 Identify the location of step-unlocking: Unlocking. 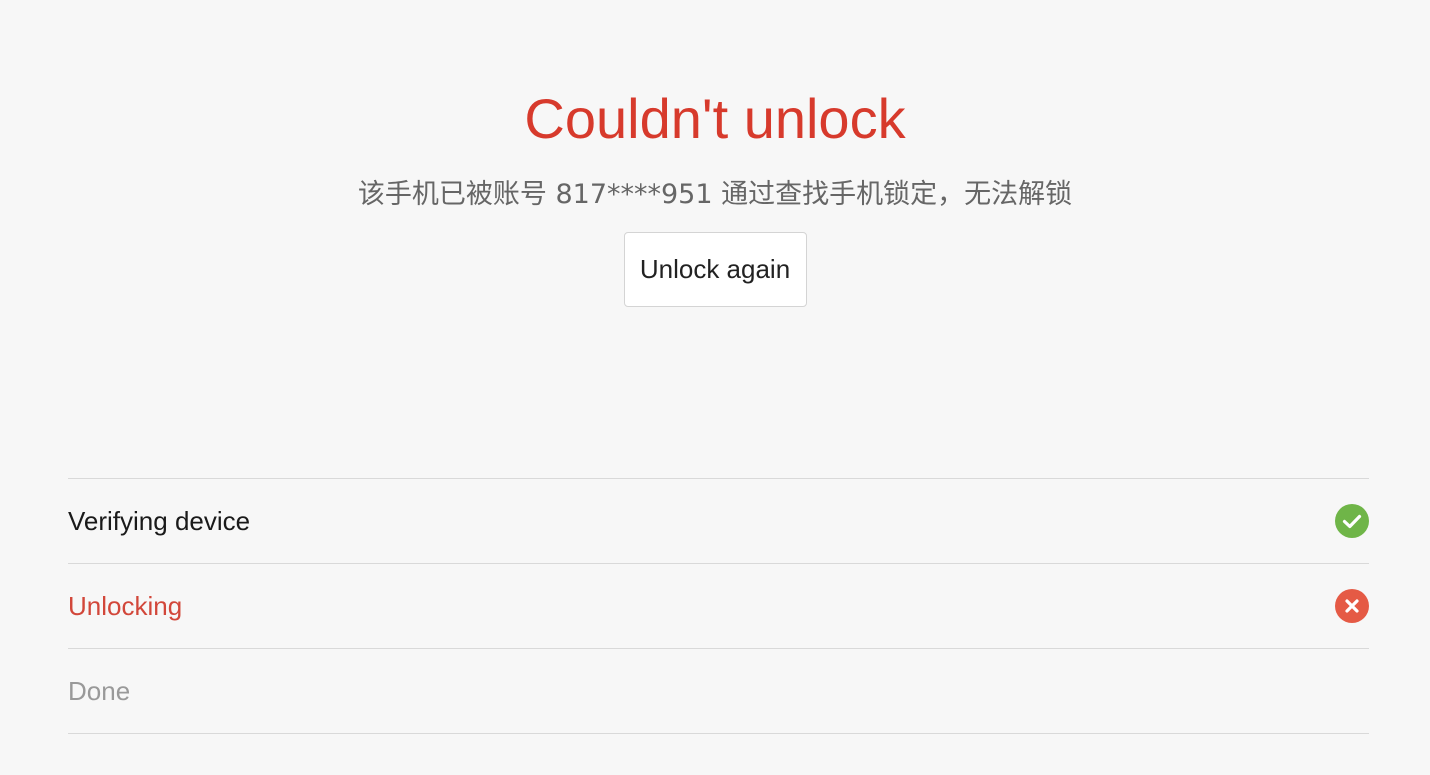
(718, 606).